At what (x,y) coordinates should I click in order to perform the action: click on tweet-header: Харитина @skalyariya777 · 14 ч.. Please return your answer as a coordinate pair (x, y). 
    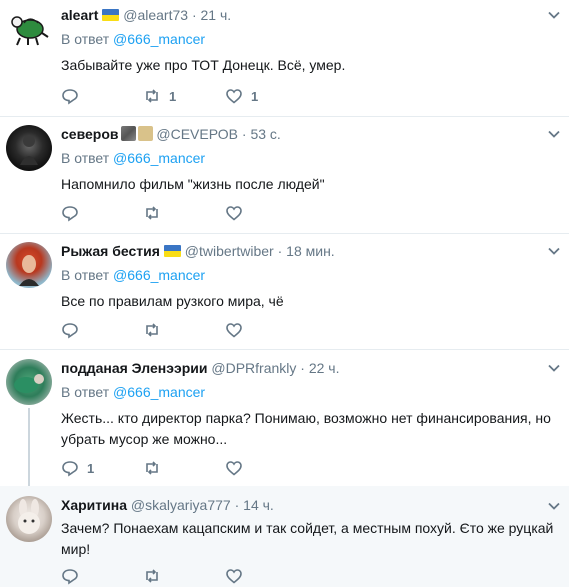
    Looking at the image, I should click on (167, 505).